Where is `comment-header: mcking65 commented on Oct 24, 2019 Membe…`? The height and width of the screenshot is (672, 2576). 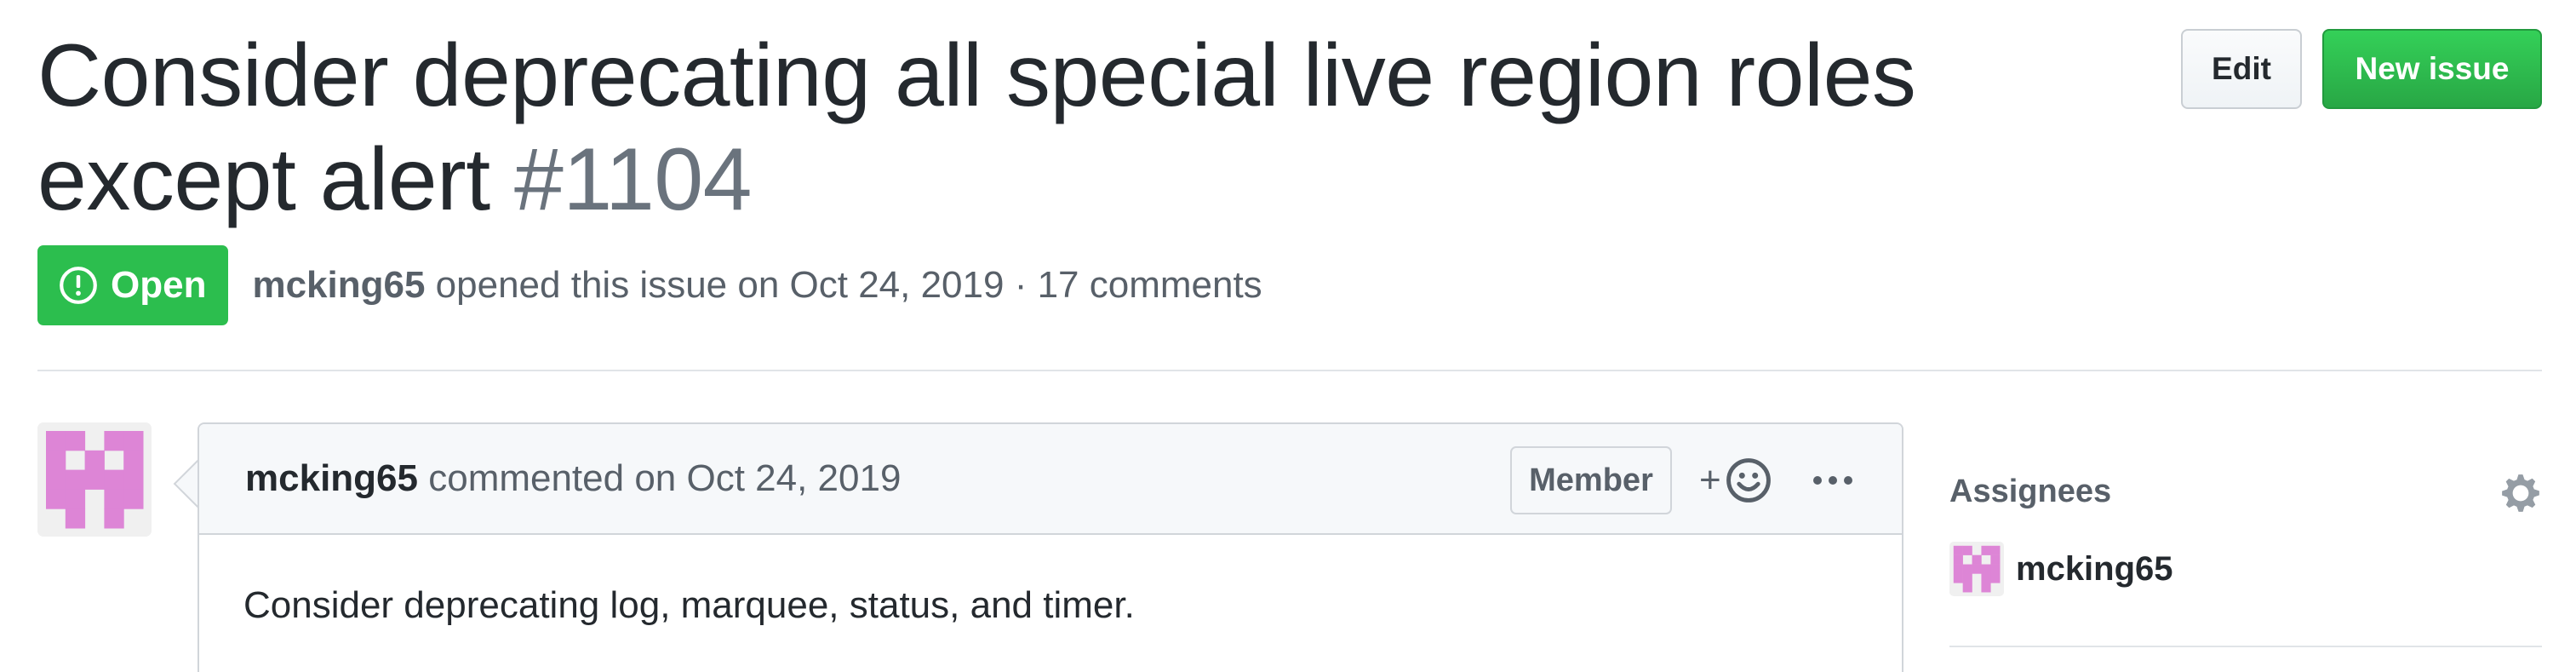
comment-header: mcking65 commented on Oct 24, 2019 Membe… is located at coordinates (1050, 479).